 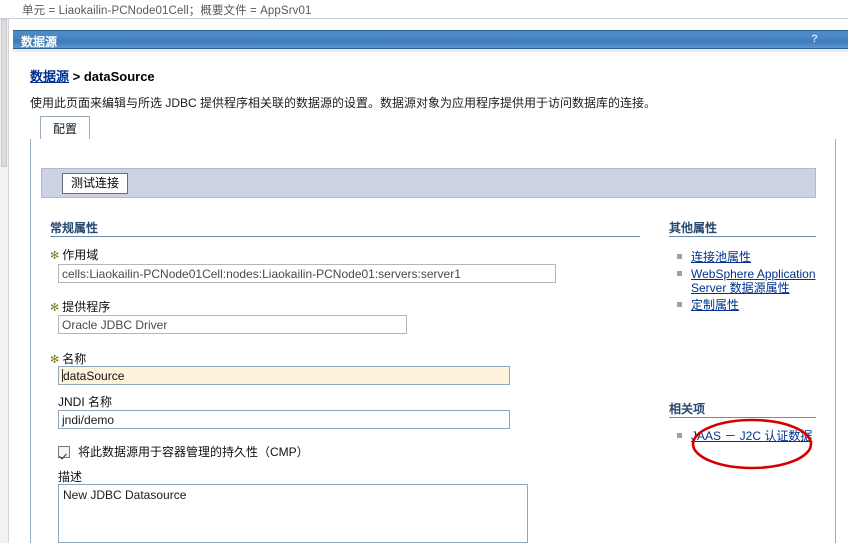 What do you see at coordinates (70, 477) in the screenshot?
I see `field-label-description: 描述` at bounding box center [70, 477].